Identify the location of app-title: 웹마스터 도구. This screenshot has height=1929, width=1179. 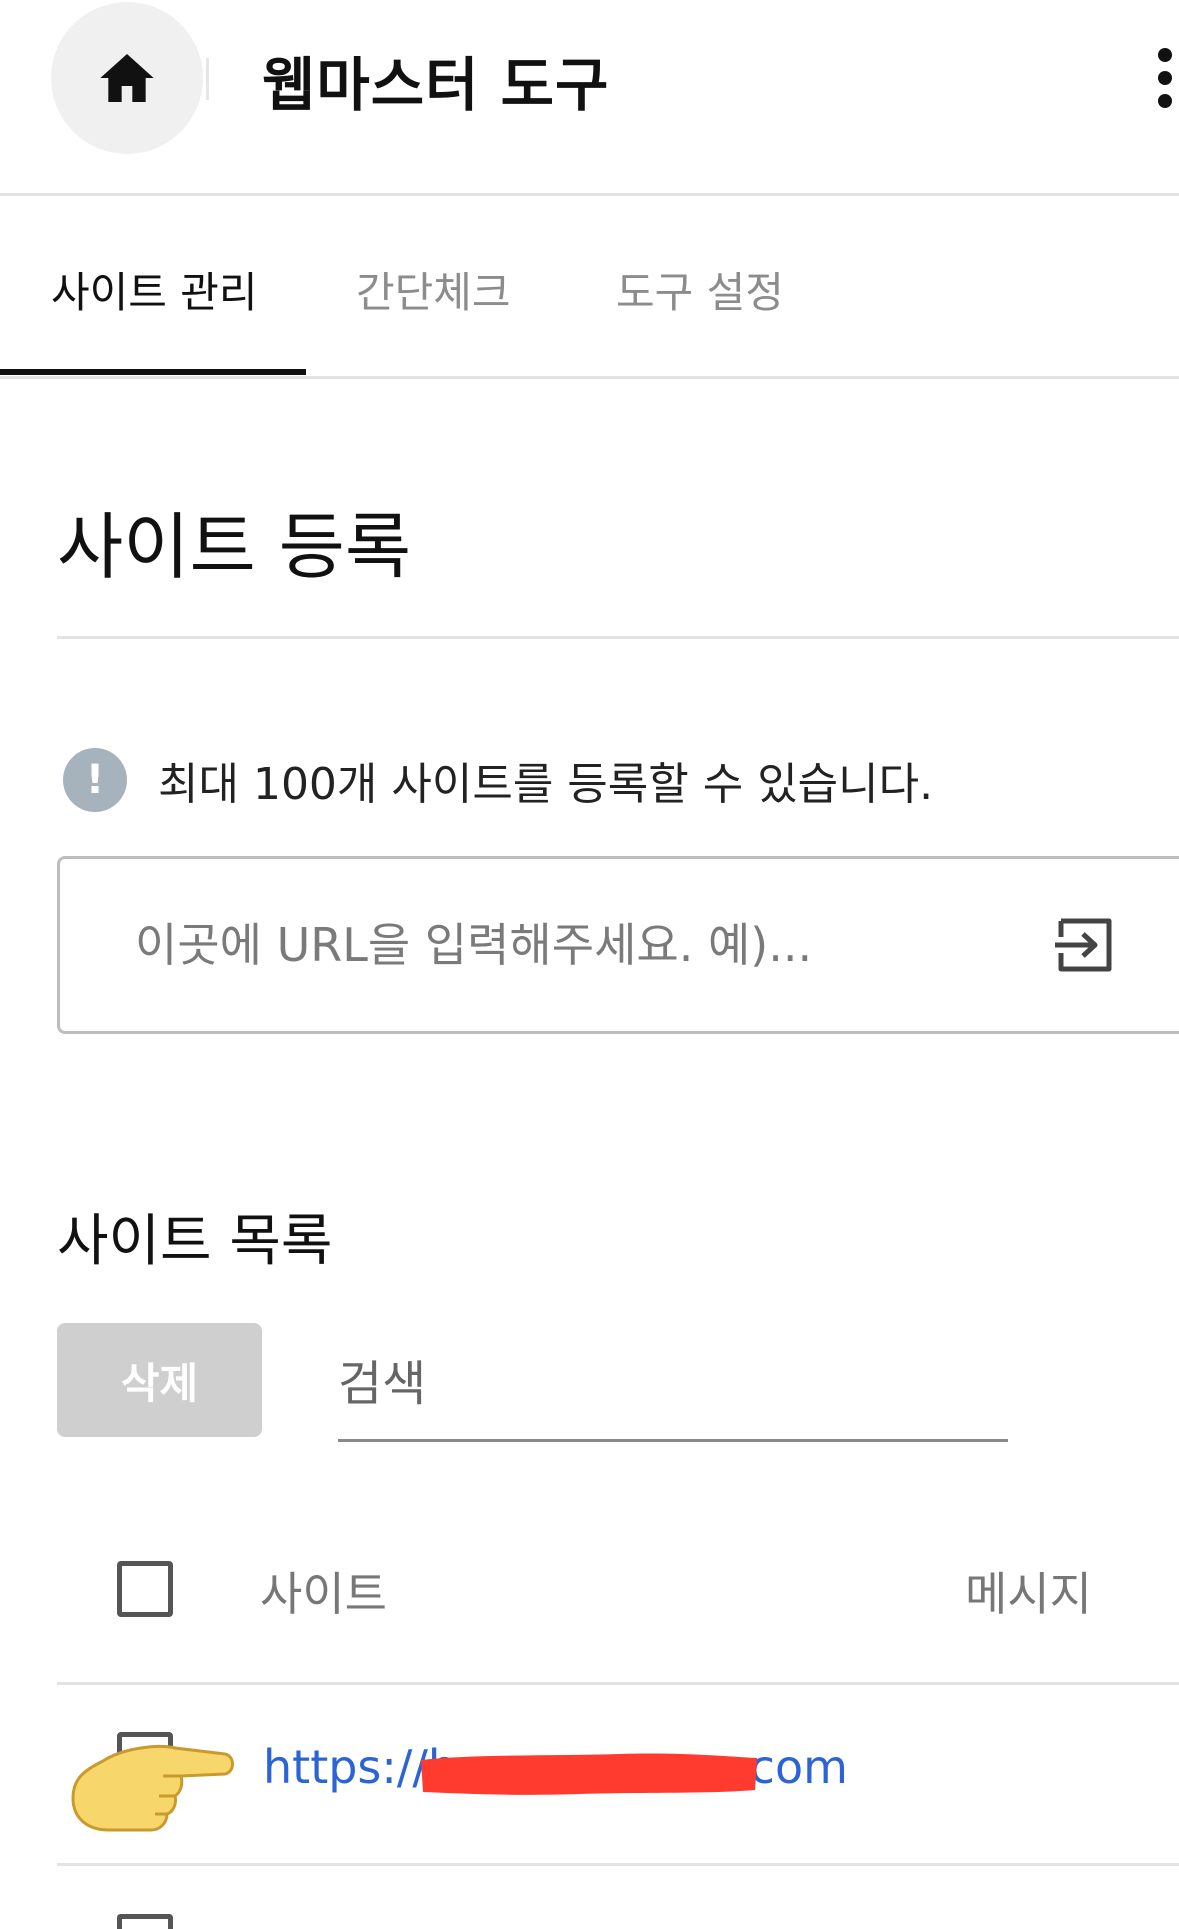
(436, 85).